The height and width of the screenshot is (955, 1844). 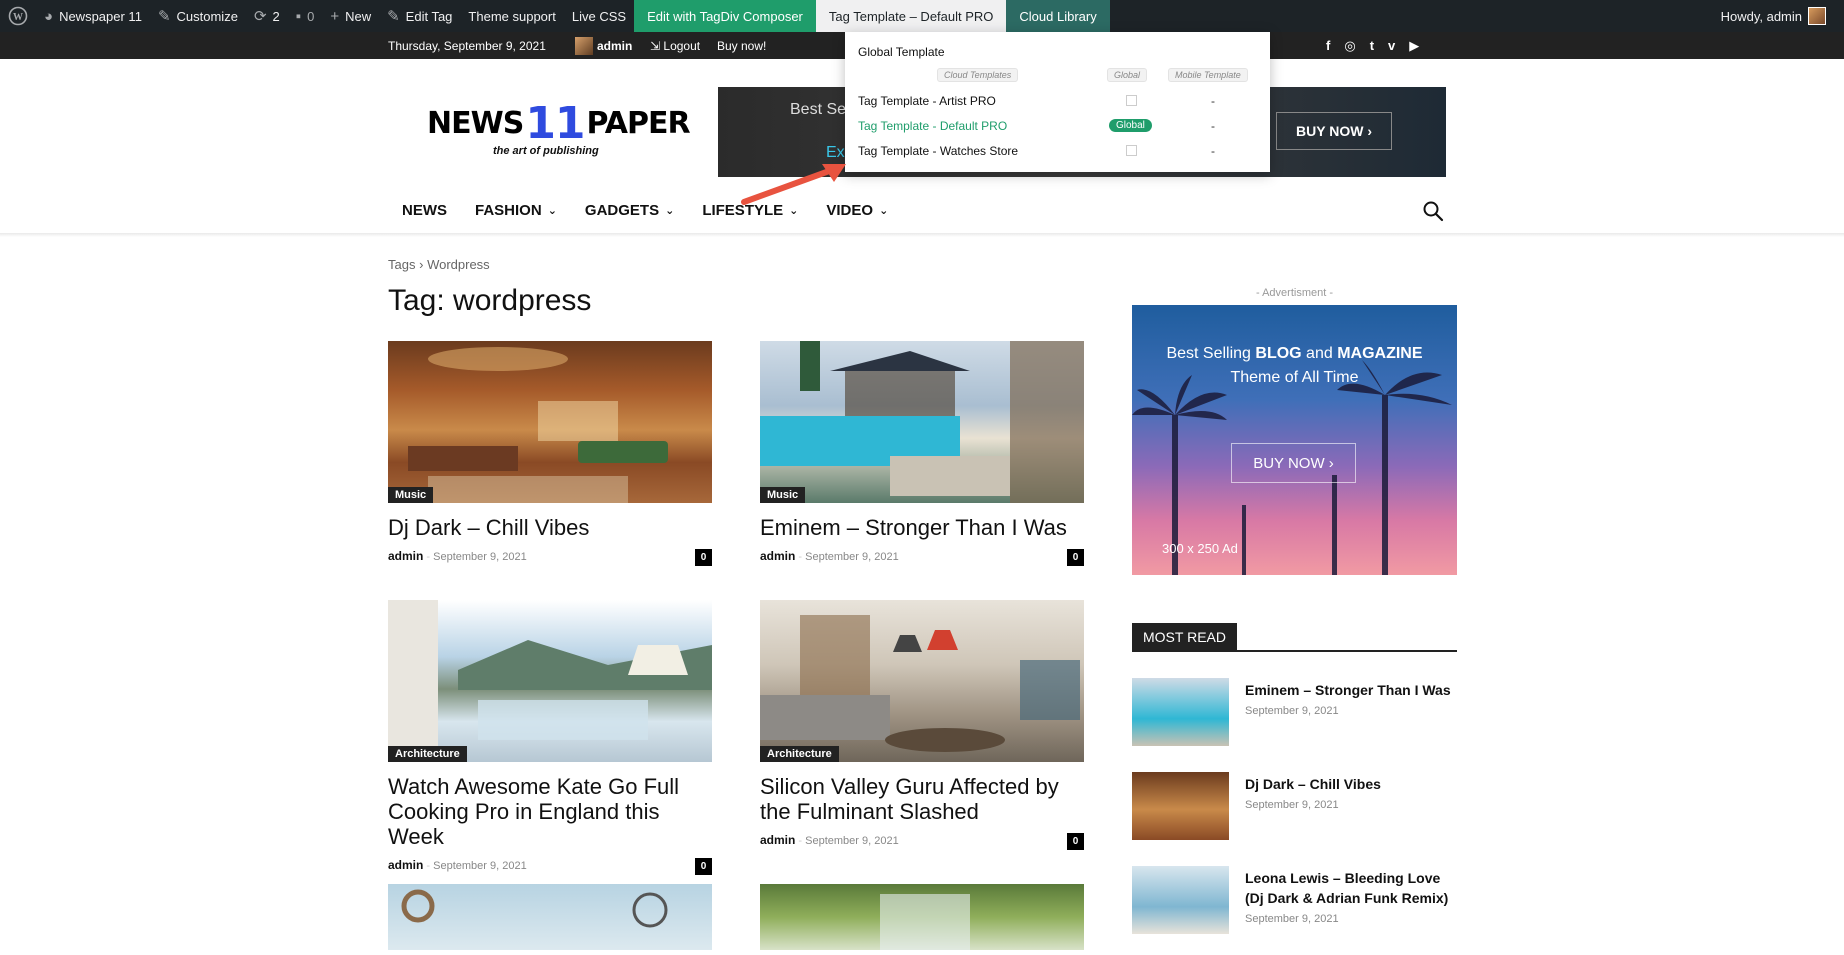 I want to click on theme-support-link: Theme support, so click(x=511, y=16).